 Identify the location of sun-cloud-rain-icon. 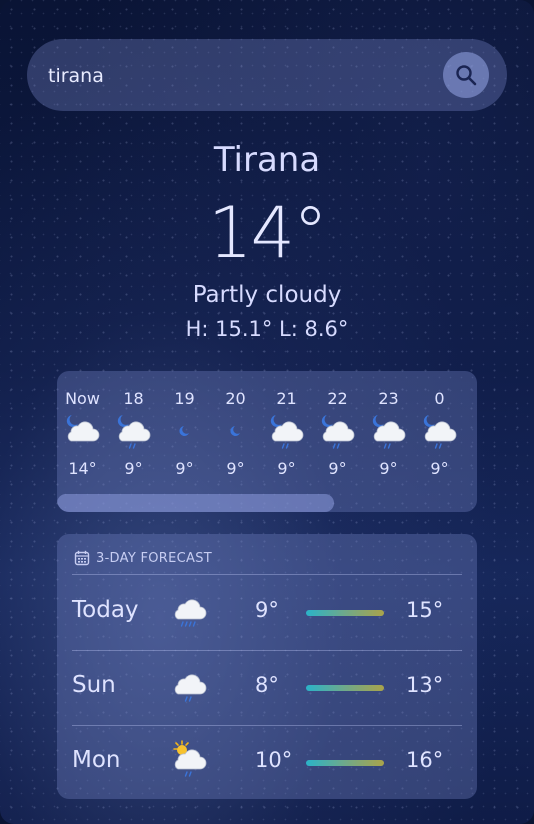
(190, 758).